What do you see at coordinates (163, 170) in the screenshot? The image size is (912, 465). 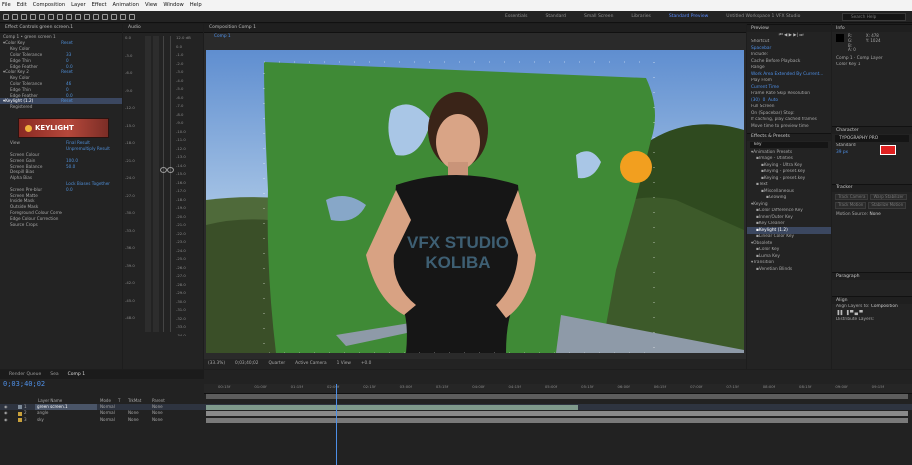 I see `audio-slider-left` at bounding box center [163, 170].